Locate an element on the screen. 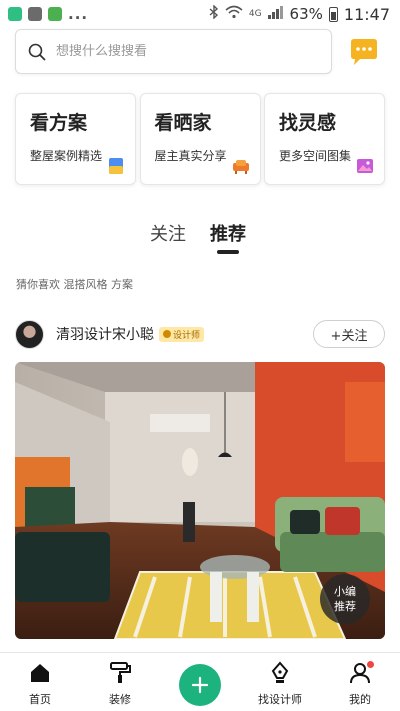  category-card-inspiration: 找灵感 更多空间图集 is located at coordinates (324, 139).